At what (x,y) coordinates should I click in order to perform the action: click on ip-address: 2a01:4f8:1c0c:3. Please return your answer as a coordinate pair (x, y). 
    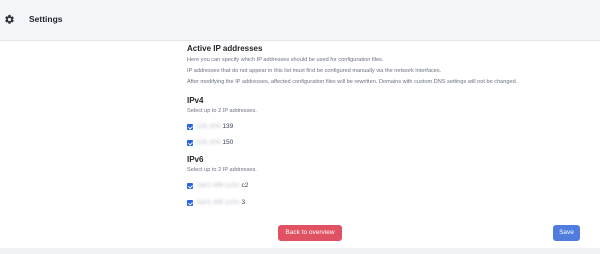
    Looking at the image, I should click on (220, 202).